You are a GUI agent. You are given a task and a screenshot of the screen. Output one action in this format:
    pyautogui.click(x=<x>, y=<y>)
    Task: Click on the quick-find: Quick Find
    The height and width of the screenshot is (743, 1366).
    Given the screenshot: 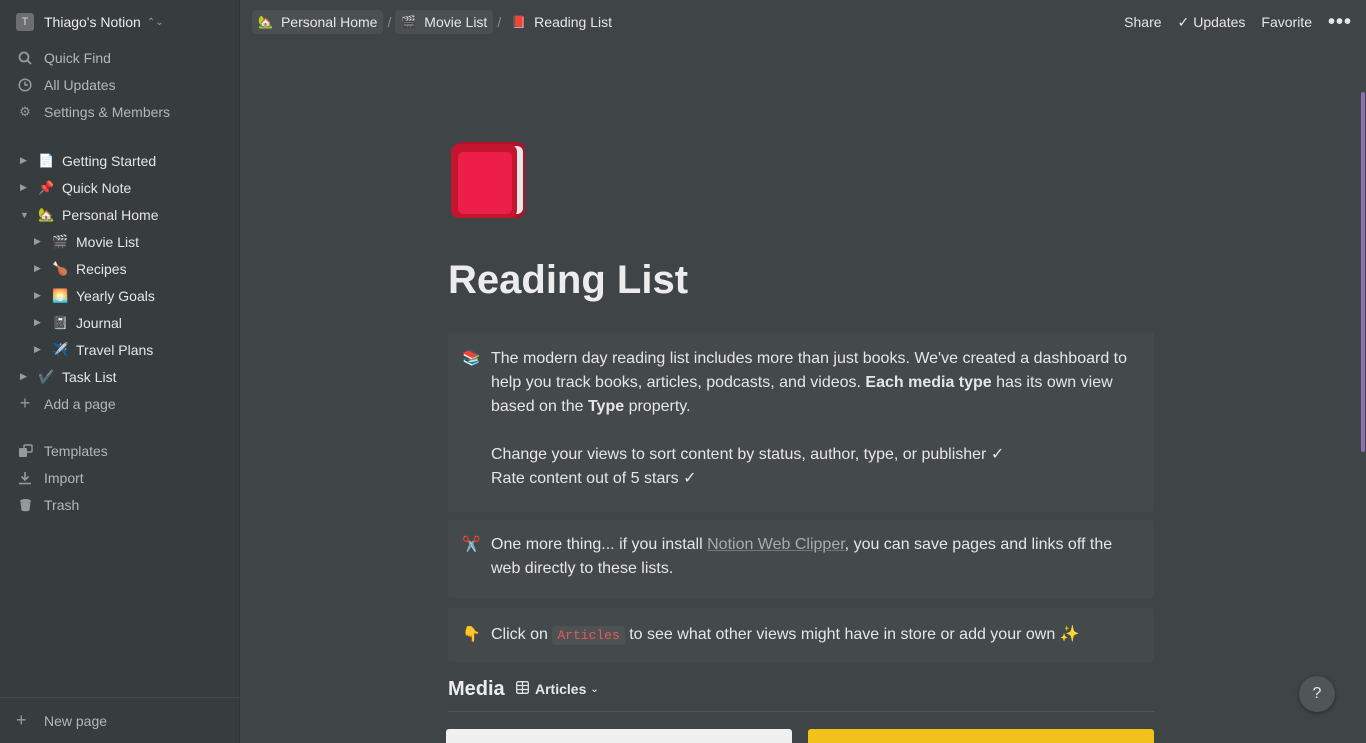 What is the action you would take?
    pyautogui.click(x=120, y=57)
    